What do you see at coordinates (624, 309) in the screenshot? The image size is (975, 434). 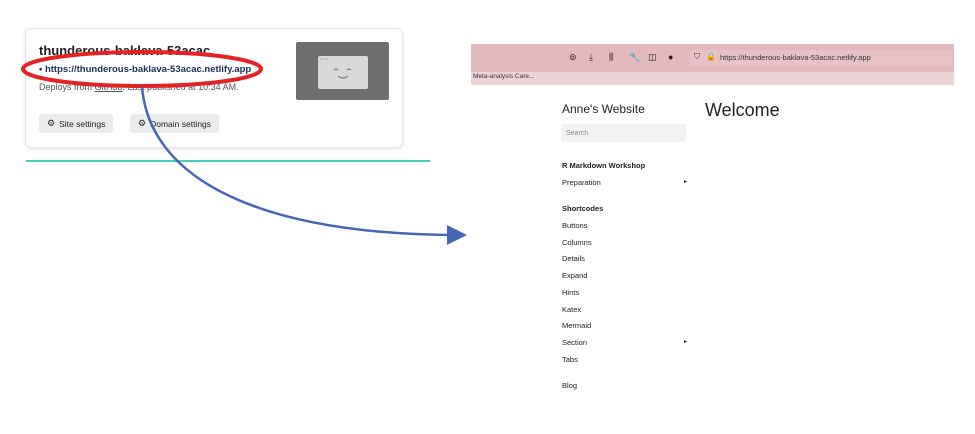 I see `menu-item-katex: Katex` at bounding box center [624, 309].